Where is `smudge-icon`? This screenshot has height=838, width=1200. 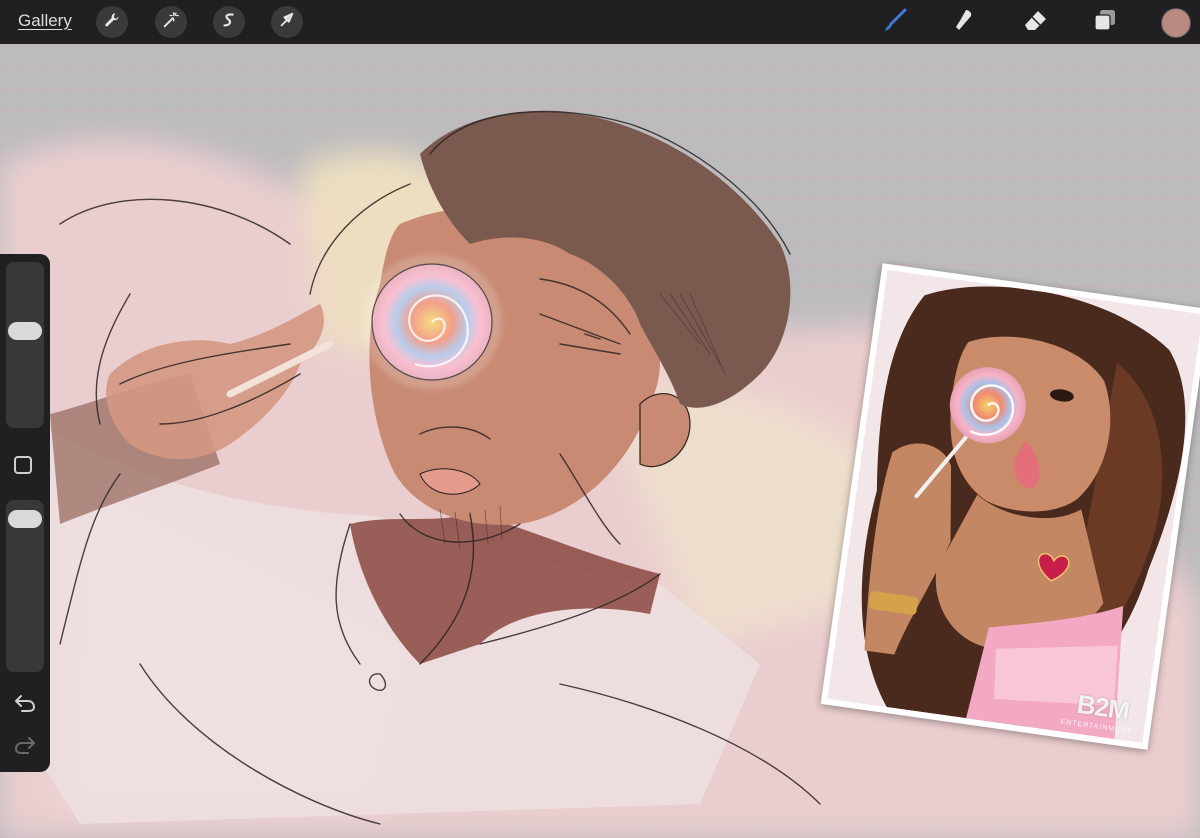
smudge-icon is located at coordinates (965, 22).